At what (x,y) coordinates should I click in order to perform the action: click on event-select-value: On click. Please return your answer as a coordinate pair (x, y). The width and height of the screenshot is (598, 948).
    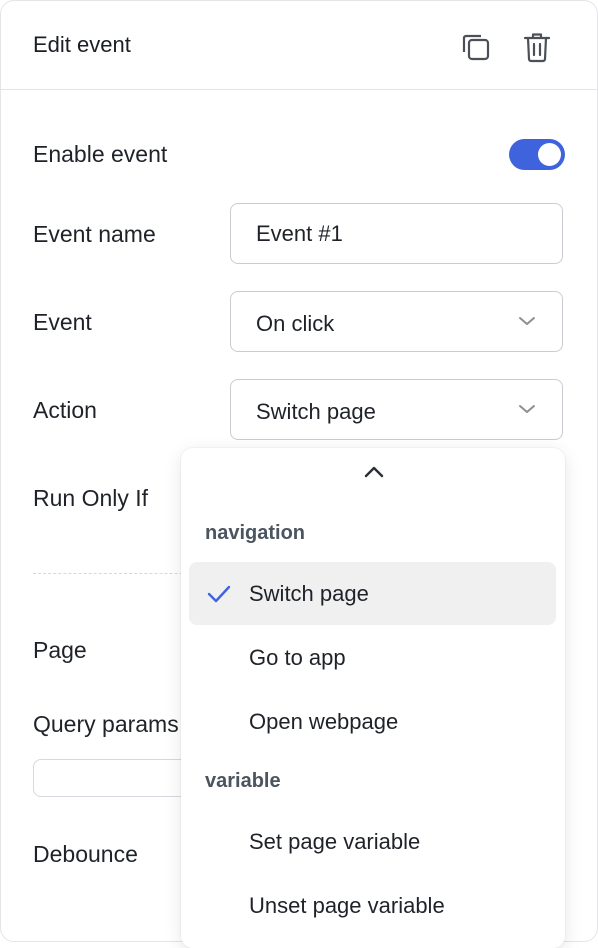
    Looking at the image, I should click on (295, 323).